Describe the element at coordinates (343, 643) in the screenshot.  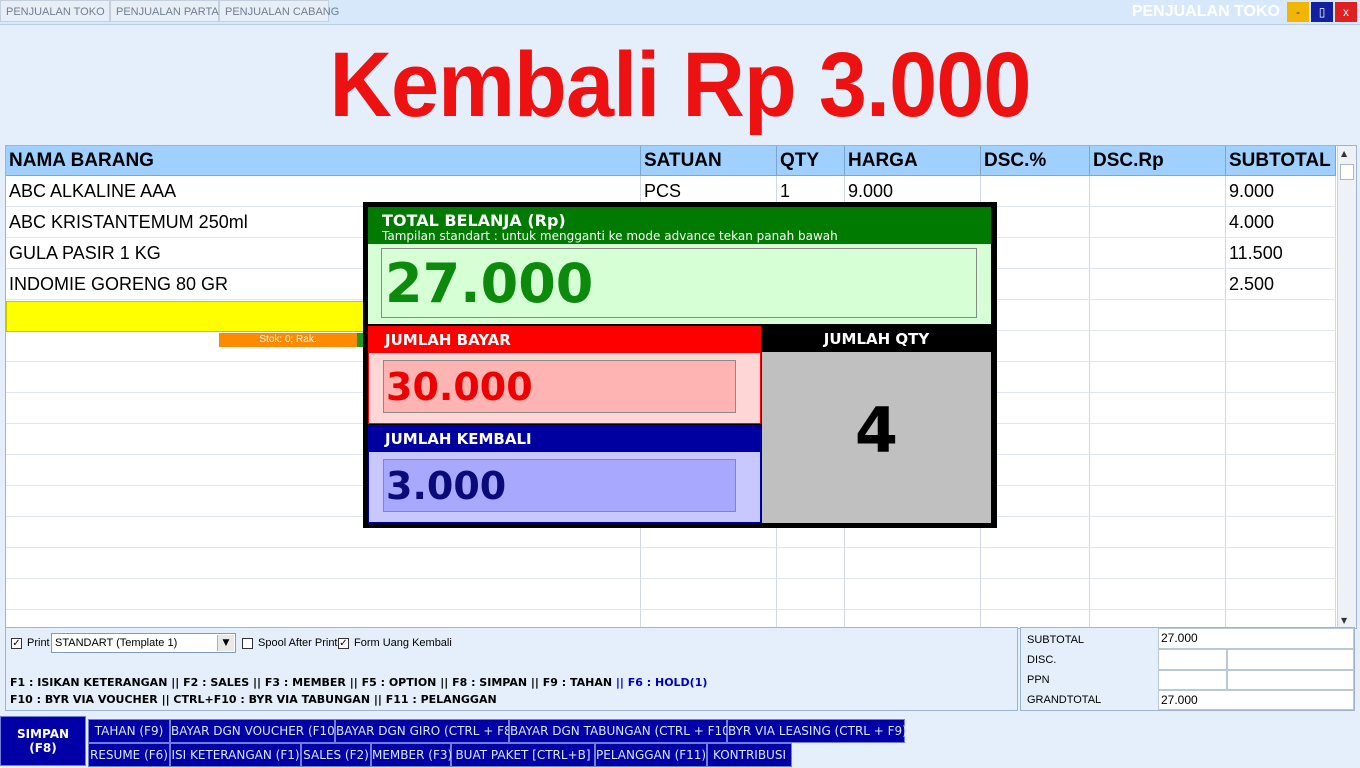
I see `form-uang-kembali-checkbox: ✓` at that location.